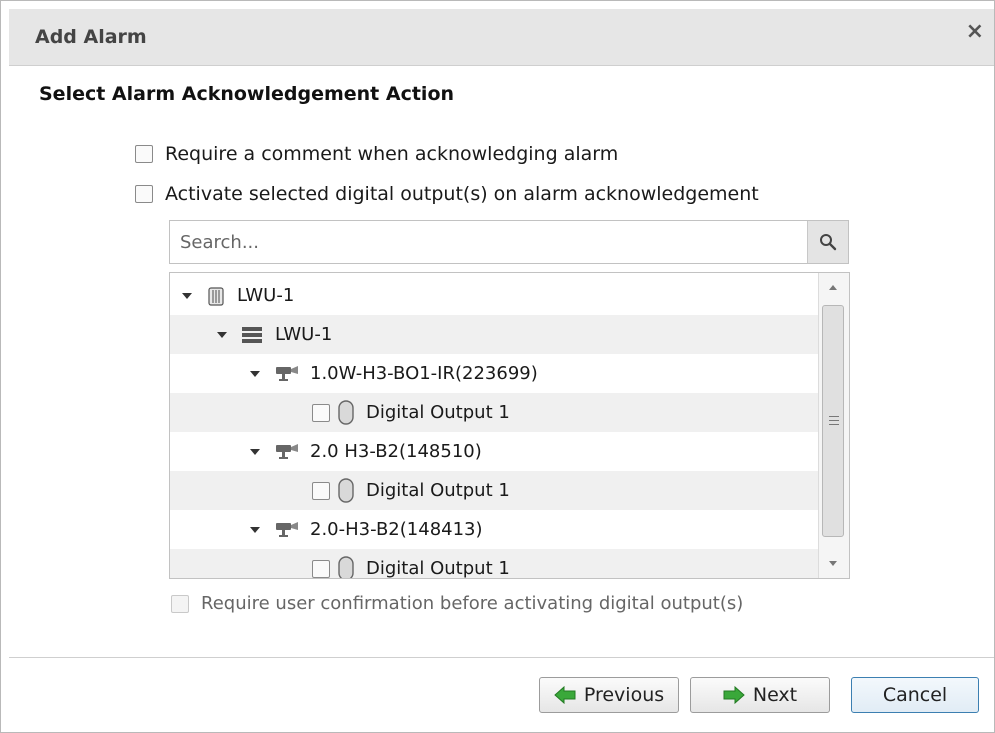 Image resolution: width=995 pixels, height=733 pixels. I want to click on tree-item-camera: 2.0 H3-B2(148510), so click(494, 451).